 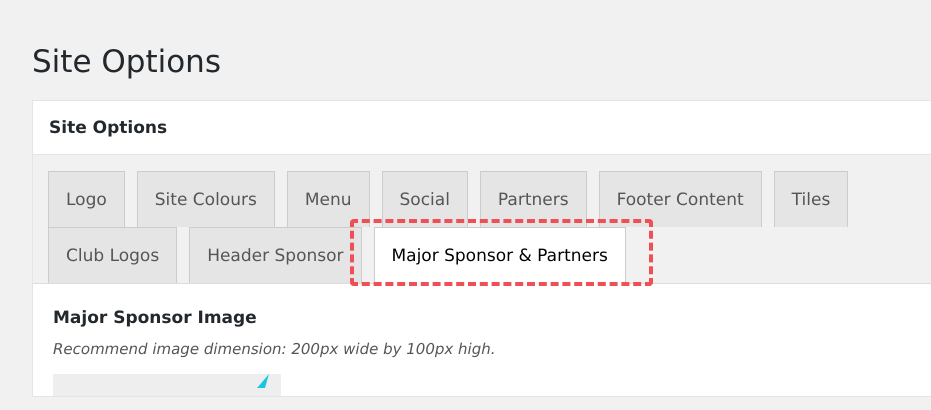 What do you see at coordinates (275, 349) in the screenshot?
I see `field-description: Recommend image dimension: 200px wide by 100px high.` at bounding box center [275, 349].